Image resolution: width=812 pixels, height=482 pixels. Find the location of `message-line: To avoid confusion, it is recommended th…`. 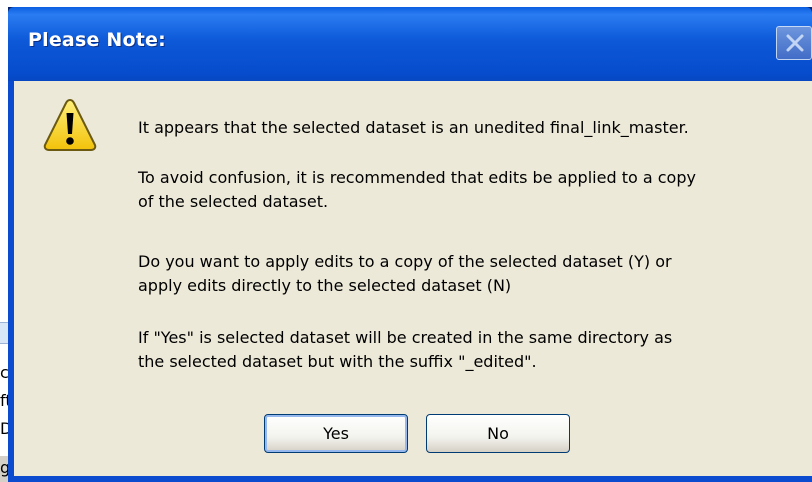

message-line: To avoid confusion, it is recommended th… is located at coordinates (417, 177).